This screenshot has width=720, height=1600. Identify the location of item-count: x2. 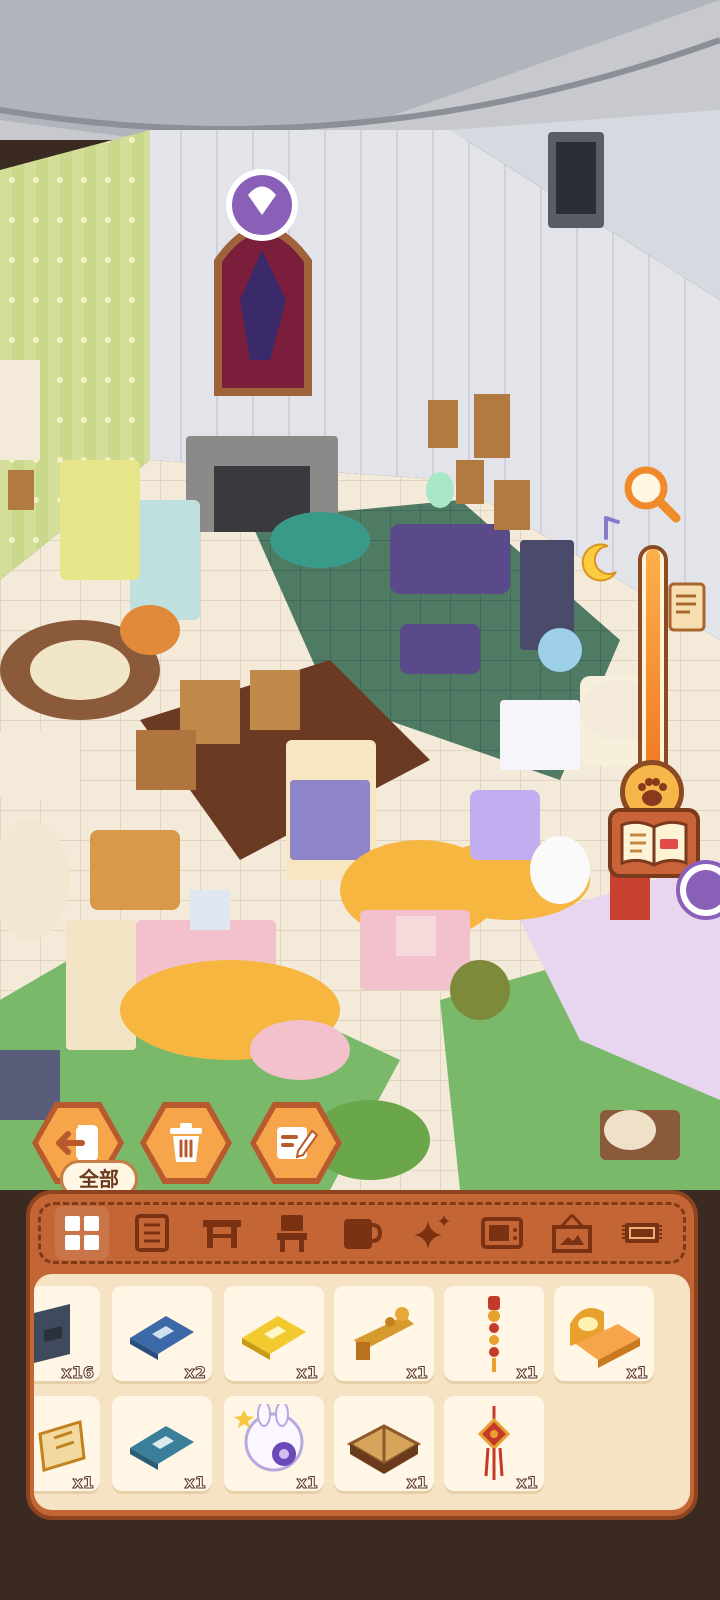
(195, 1373).